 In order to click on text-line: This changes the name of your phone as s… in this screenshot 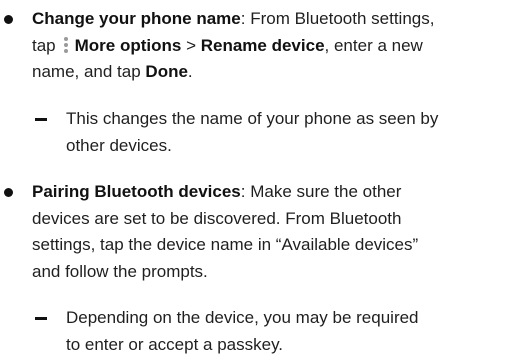, I will do `click(252, 118)`.